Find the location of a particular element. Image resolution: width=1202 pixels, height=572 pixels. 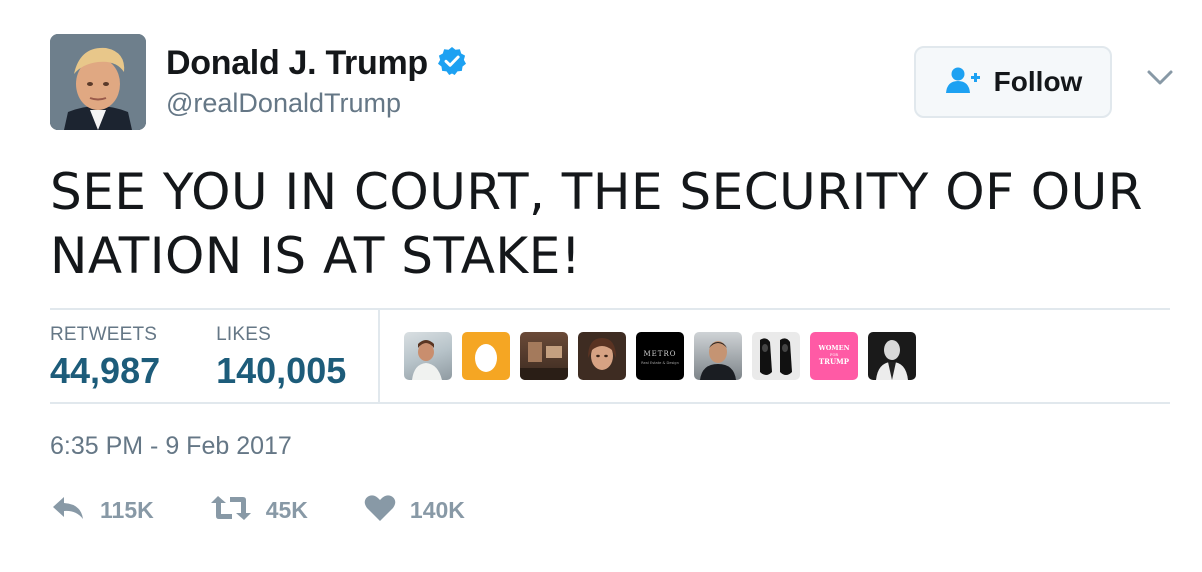

profile-photo is located at coordinates (98, 82).